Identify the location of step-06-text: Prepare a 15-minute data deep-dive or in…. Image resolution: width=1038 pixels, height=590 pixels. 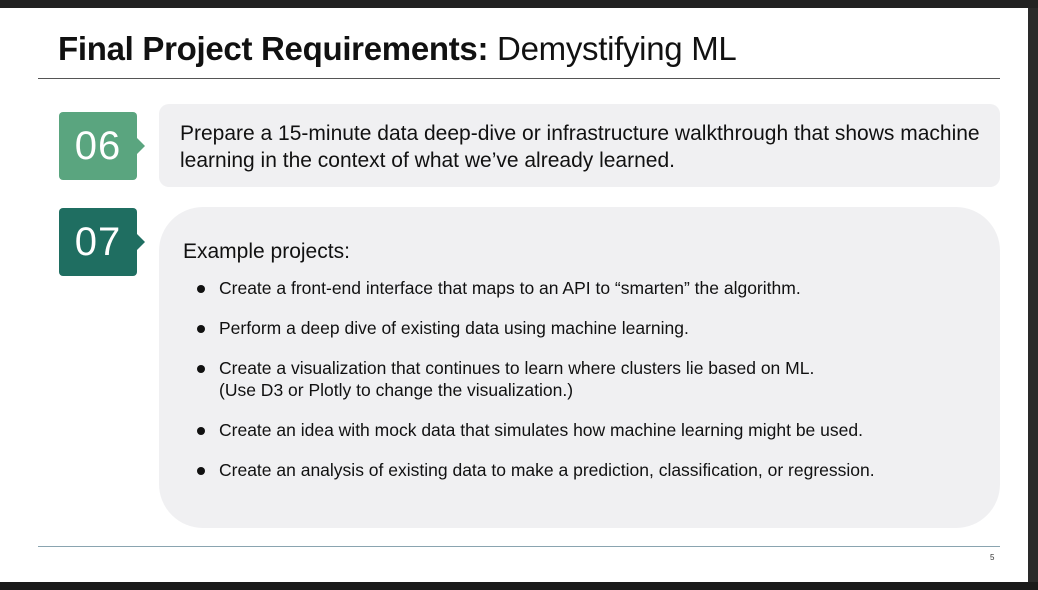
(580, 147).